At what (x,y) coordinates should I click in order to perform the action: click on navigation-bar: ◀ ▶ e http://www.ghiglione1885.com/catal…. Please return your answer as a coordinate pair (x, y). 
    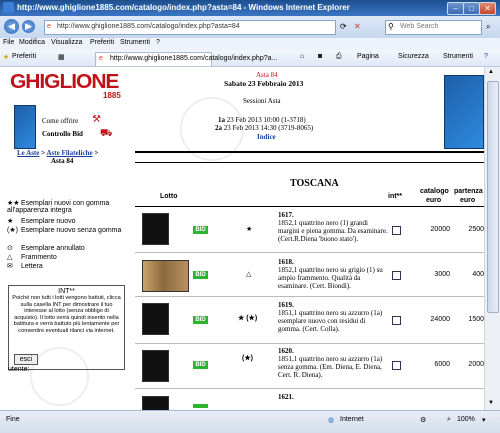
    Looking at the image, I should click on (250, 27).